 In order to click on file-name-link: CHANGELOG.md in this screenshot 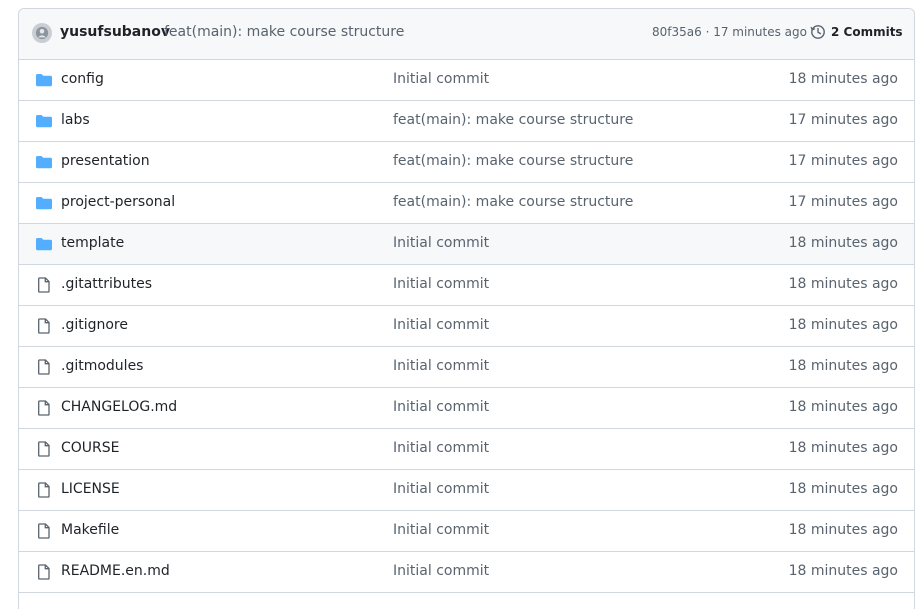, I will do `click(119, 407)`.